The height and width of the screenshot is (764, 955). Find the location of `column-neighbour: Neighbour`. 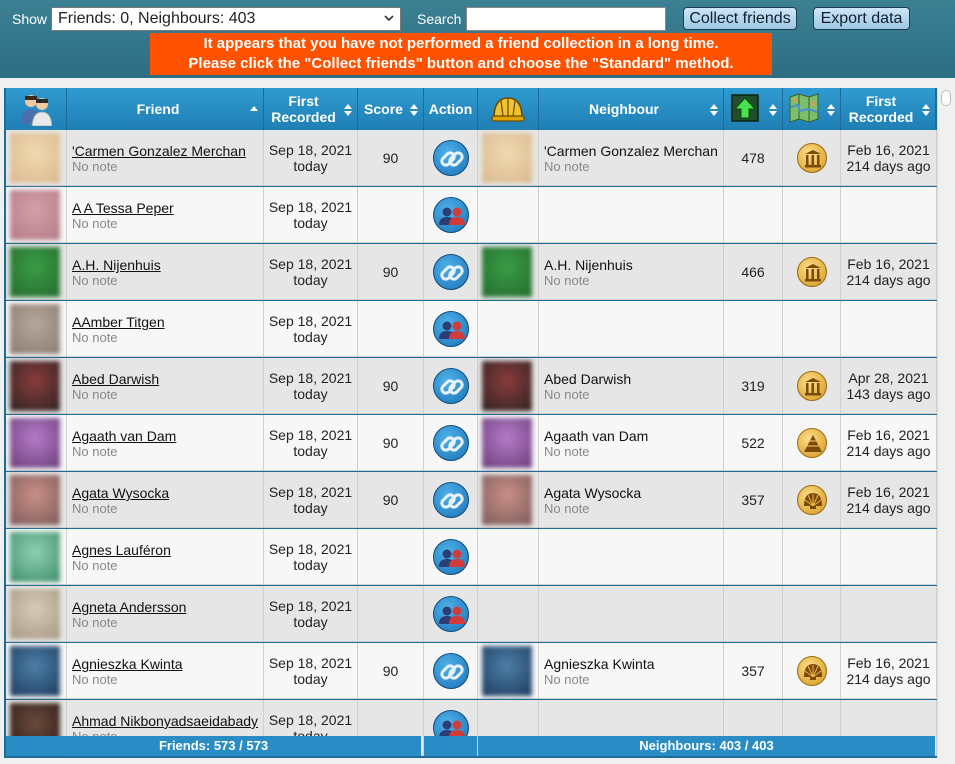

column-neighbour: Neighbour is located at coordinates (631, 109).